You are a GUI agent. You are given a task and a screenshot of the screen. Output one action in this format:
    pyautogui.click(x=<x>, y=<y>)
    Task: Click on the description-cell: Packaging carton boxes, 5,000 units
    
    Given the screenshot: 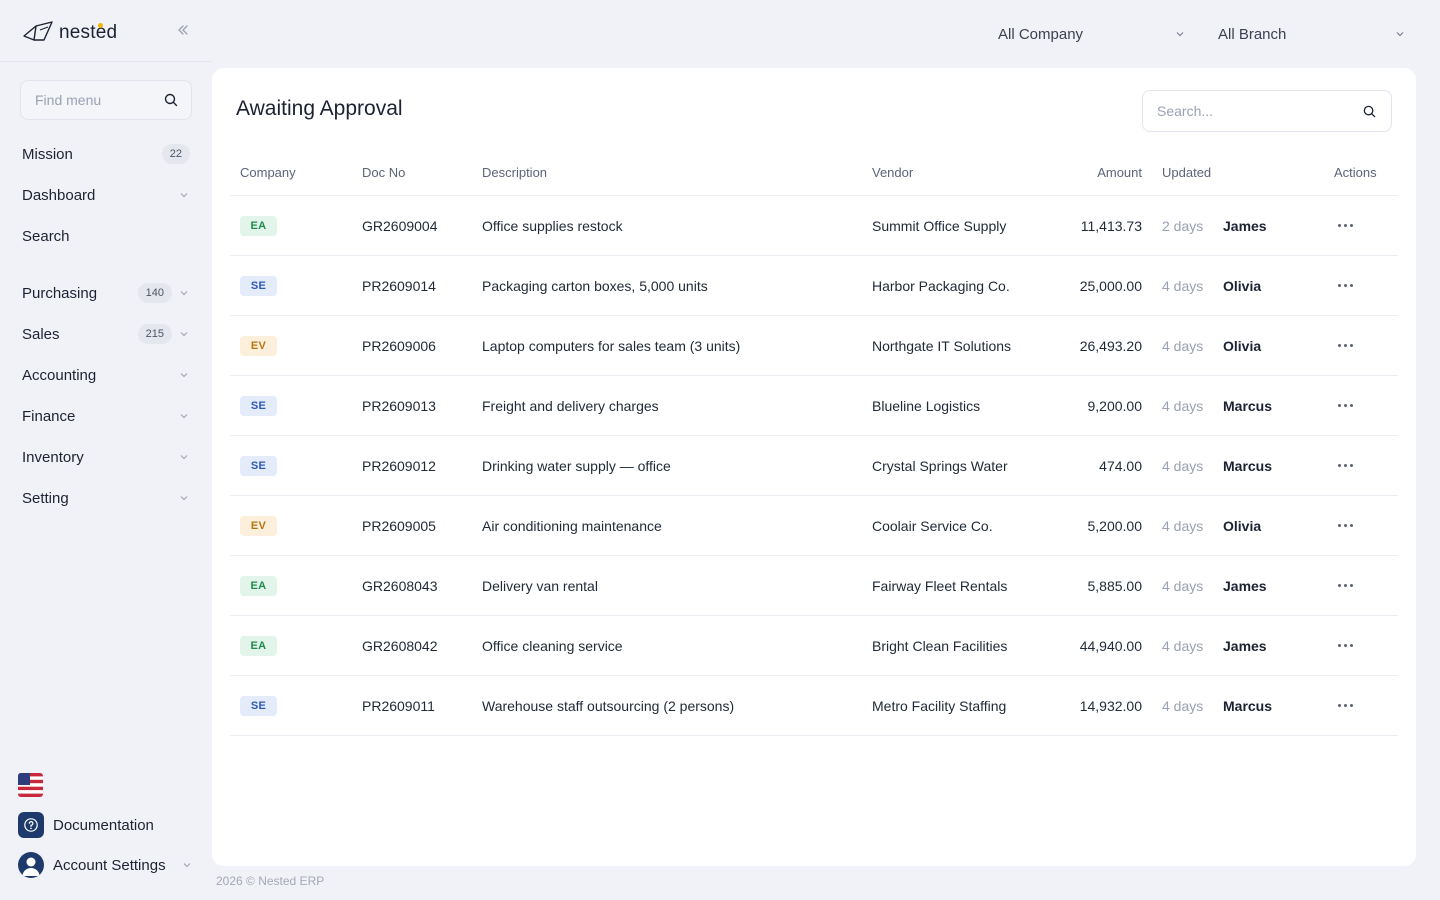 What is the action you would take?
    pyautogui.click(x=595, y=285)
    